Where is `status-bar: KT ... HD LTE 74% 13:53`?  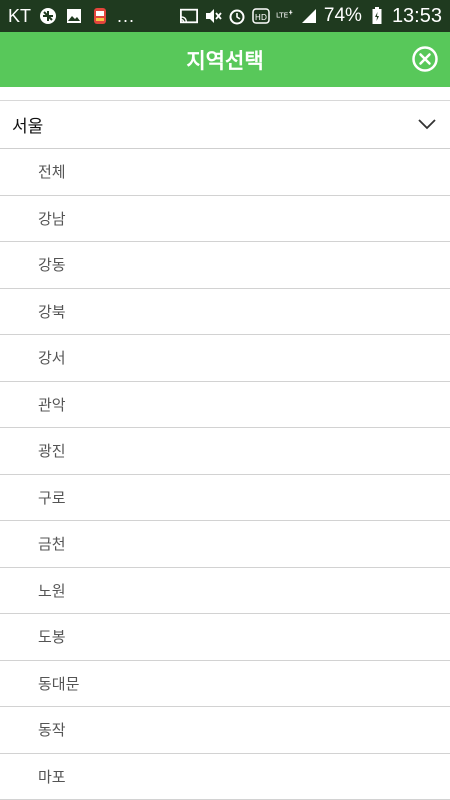 status-bar: KT ... HD LTE 74% 13:53 is located at coordinates (225, 16).